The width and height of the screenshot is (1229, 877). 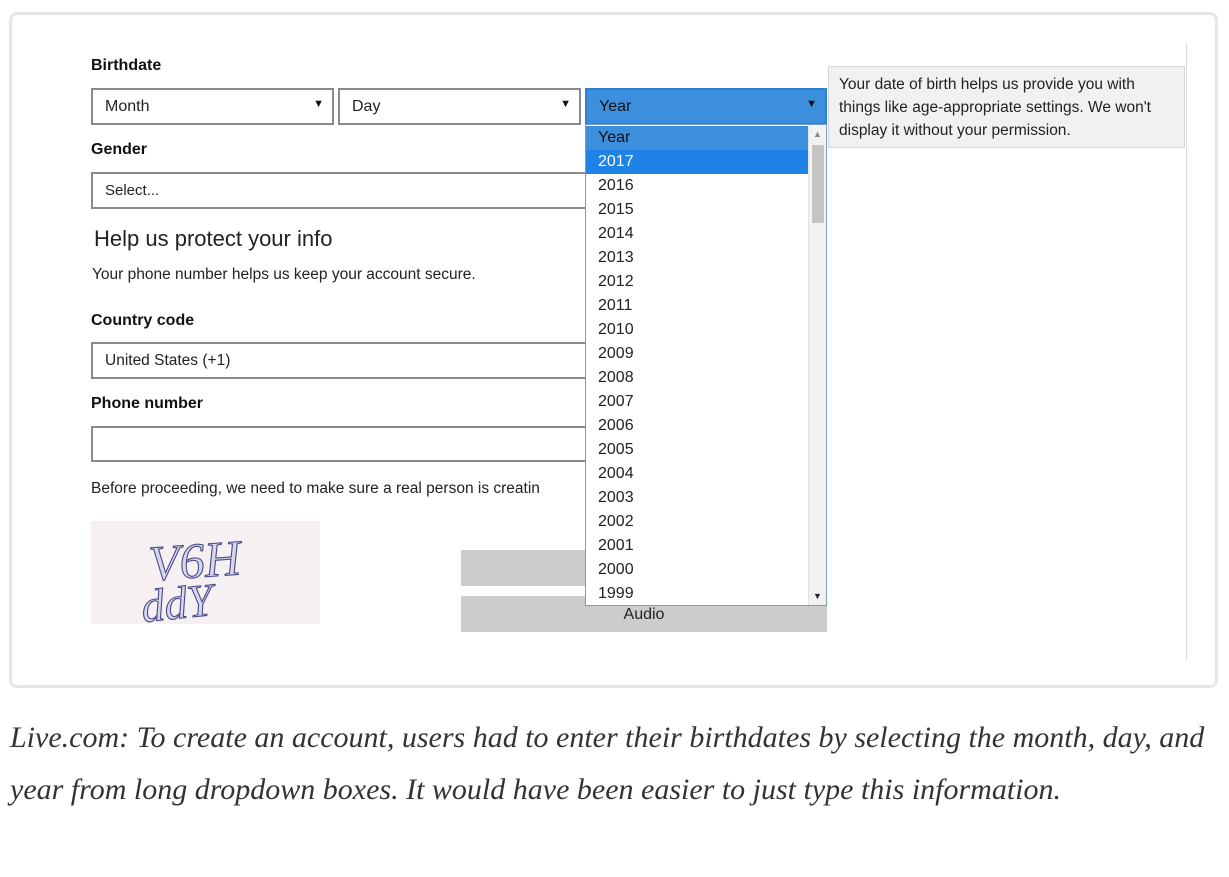 I want to click on scrollbar-thumb, so click(x=818, y=184).